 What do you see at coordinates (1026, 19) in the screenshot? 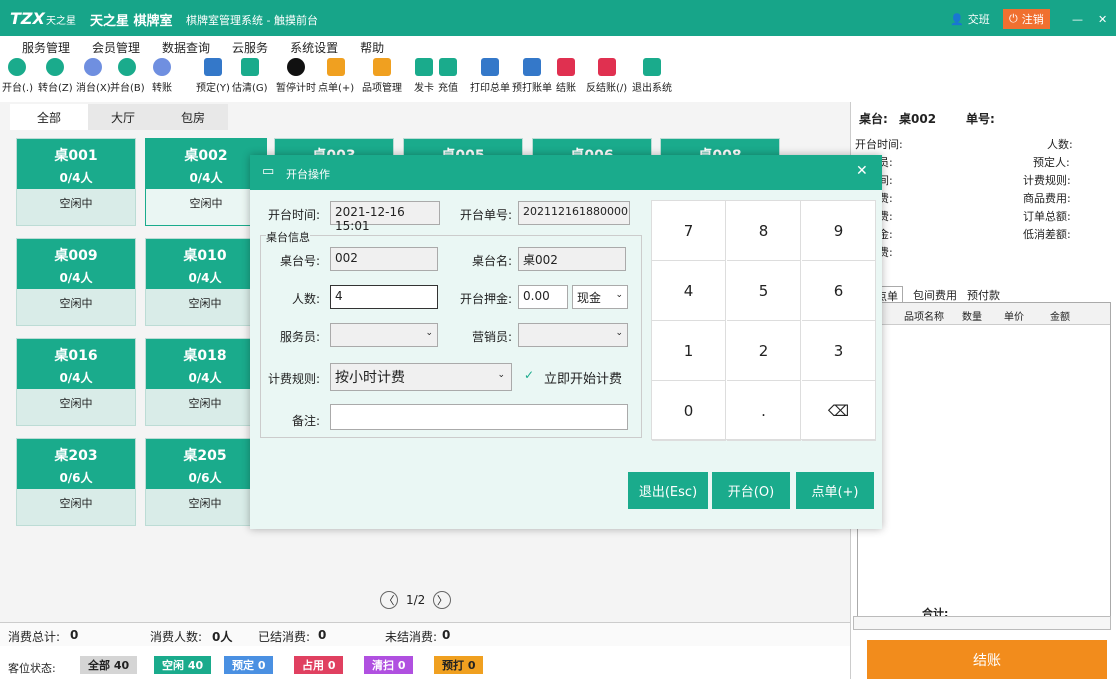
I see `logout-button: ⏻ 注销` at bounding box center [1026, 19].